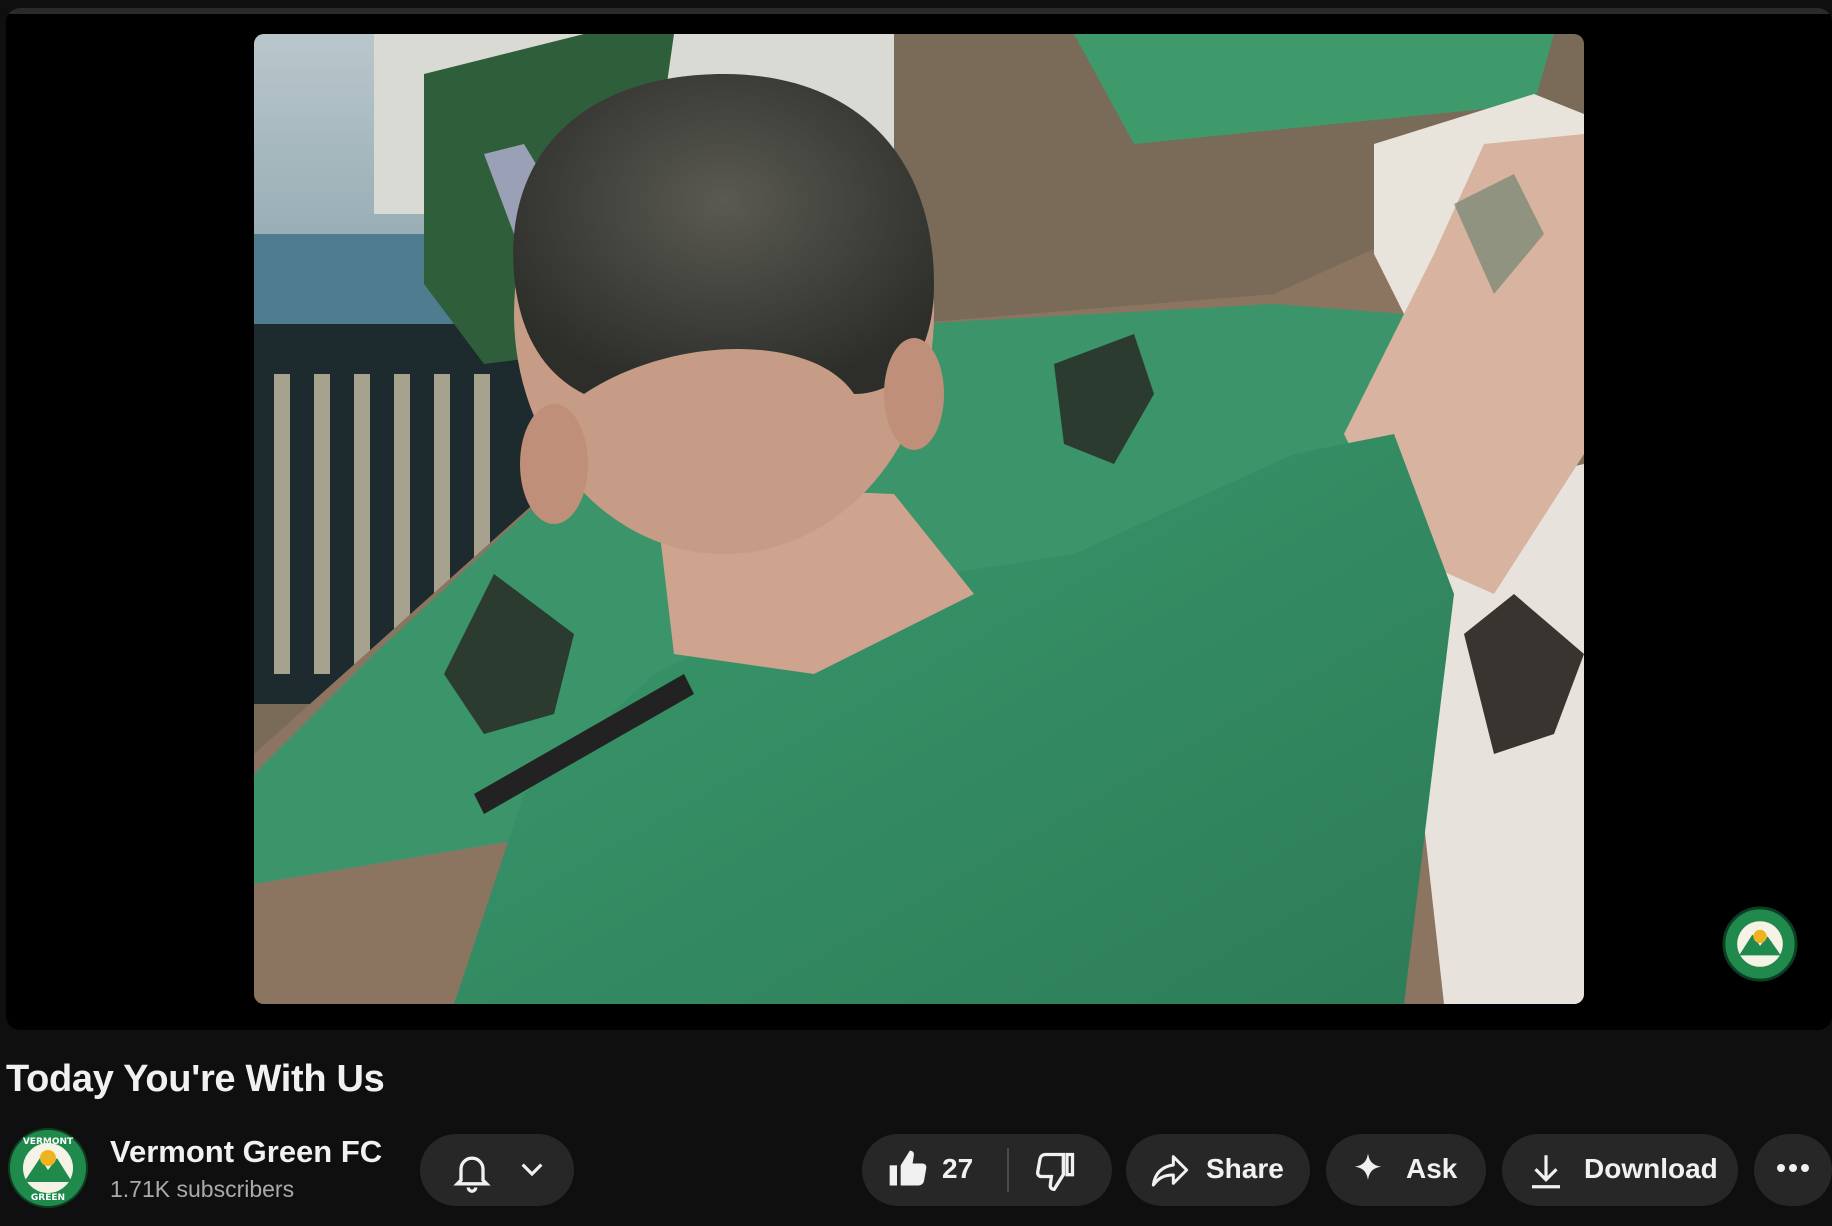  What do you see at coordinates (48, 1168) in the screenshot?
I see `channel-avatar: VERMONT GREEN` at bounding box center [48, 1168].